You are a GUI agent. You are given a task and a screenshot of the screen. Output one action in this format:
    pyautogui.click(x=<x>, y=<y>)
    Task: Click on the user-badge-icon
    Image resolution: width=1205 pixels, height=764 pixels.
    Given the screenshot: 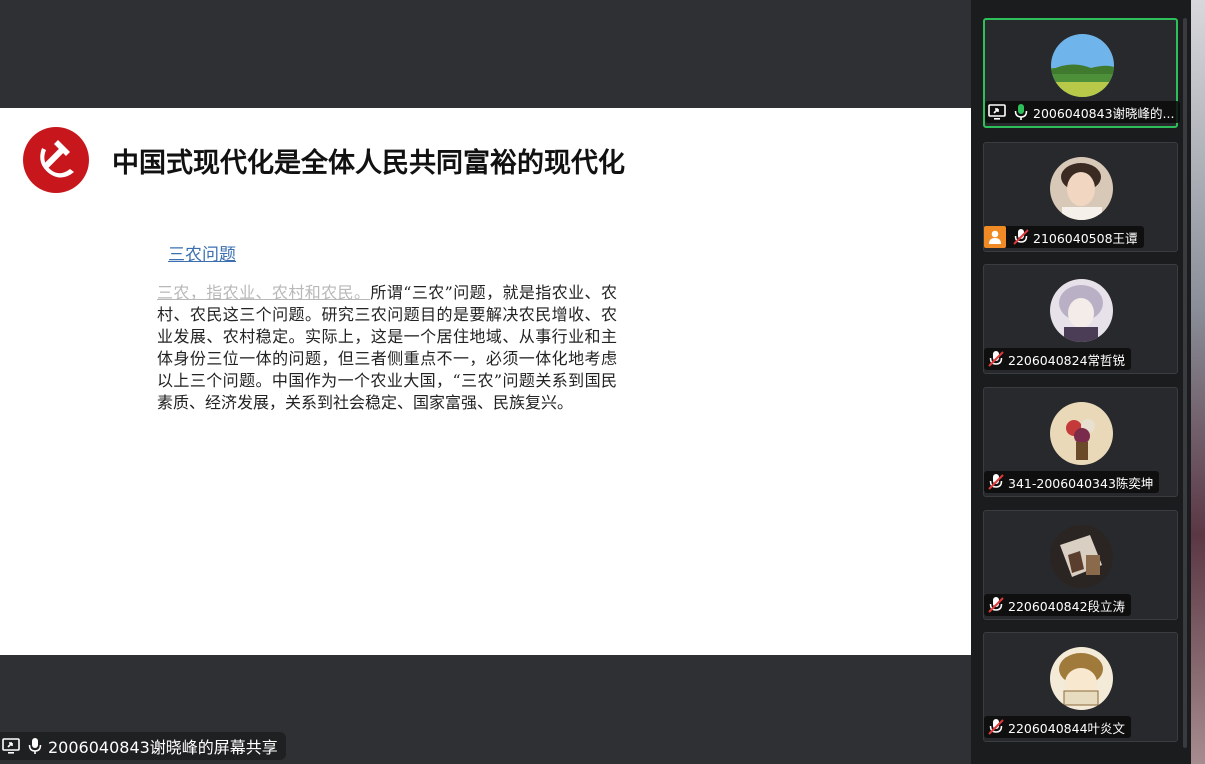 What is the action you would take?
    pyautogui.click(x=995, y=237)
    